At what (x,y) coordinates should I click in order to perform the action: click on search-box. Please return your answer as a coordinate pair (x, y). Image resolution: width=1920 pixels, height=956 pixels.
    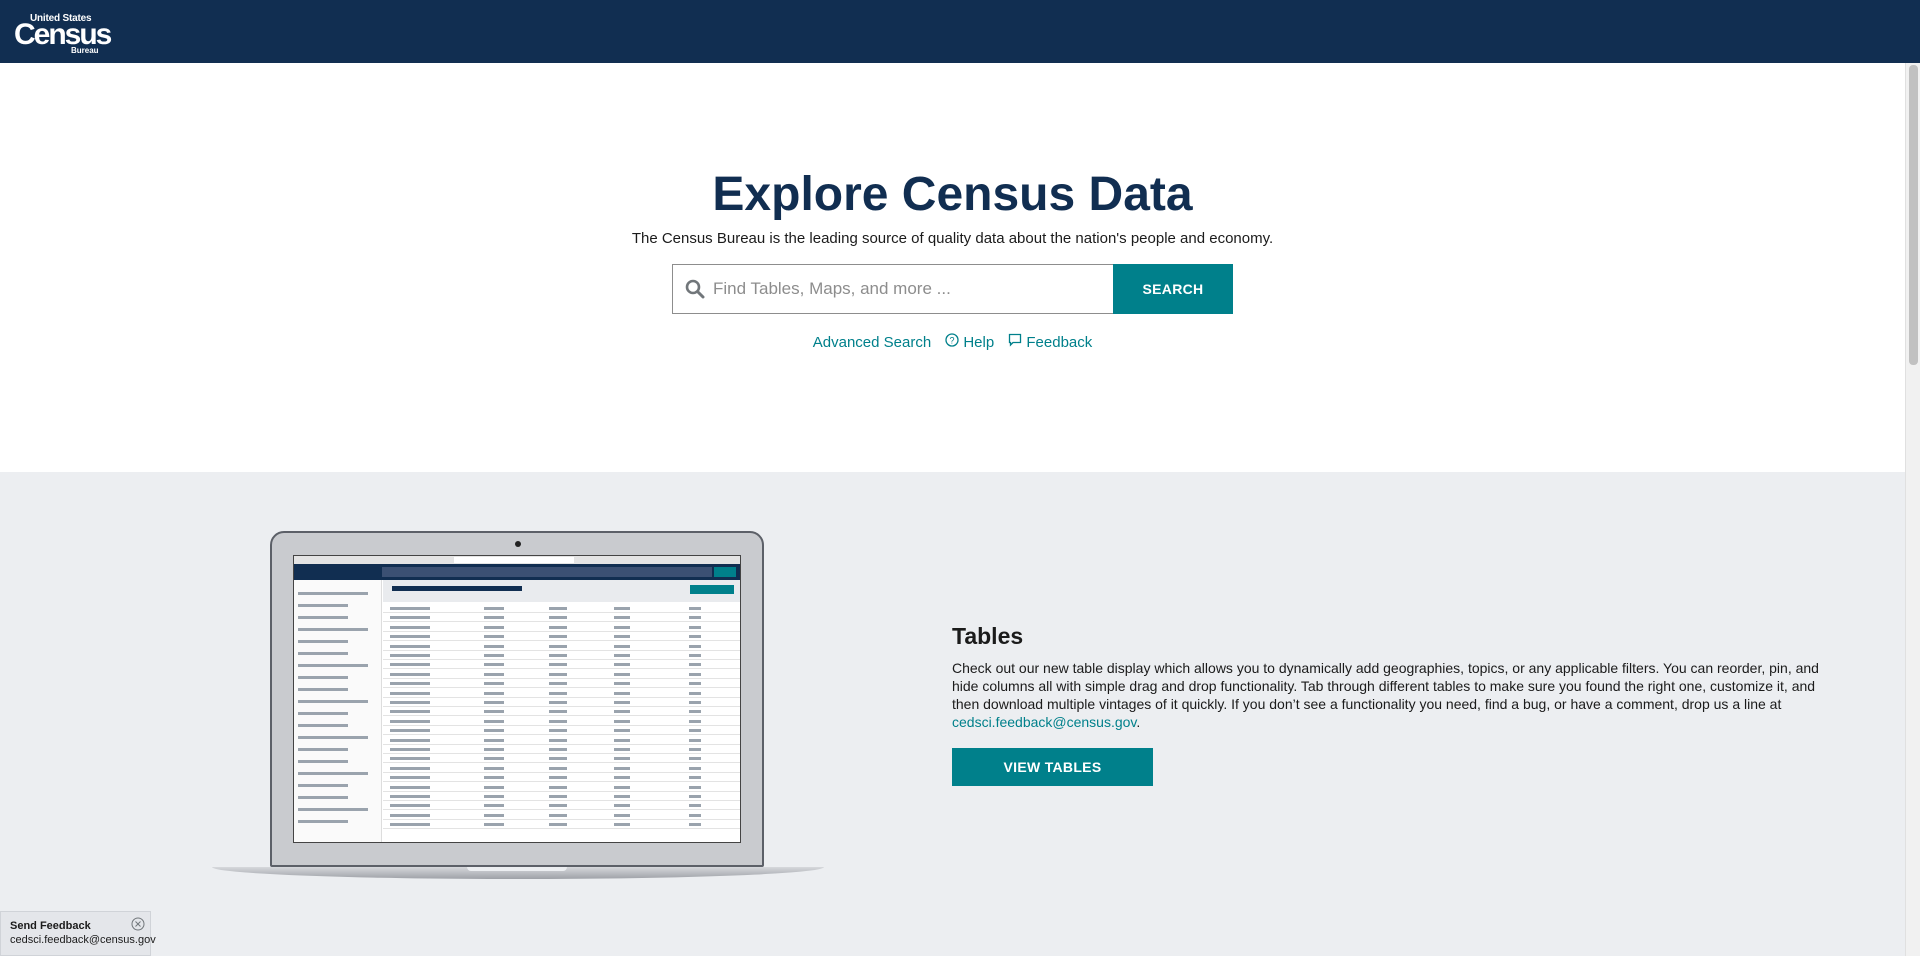
    Looking at the image, I should click on (893, 289).